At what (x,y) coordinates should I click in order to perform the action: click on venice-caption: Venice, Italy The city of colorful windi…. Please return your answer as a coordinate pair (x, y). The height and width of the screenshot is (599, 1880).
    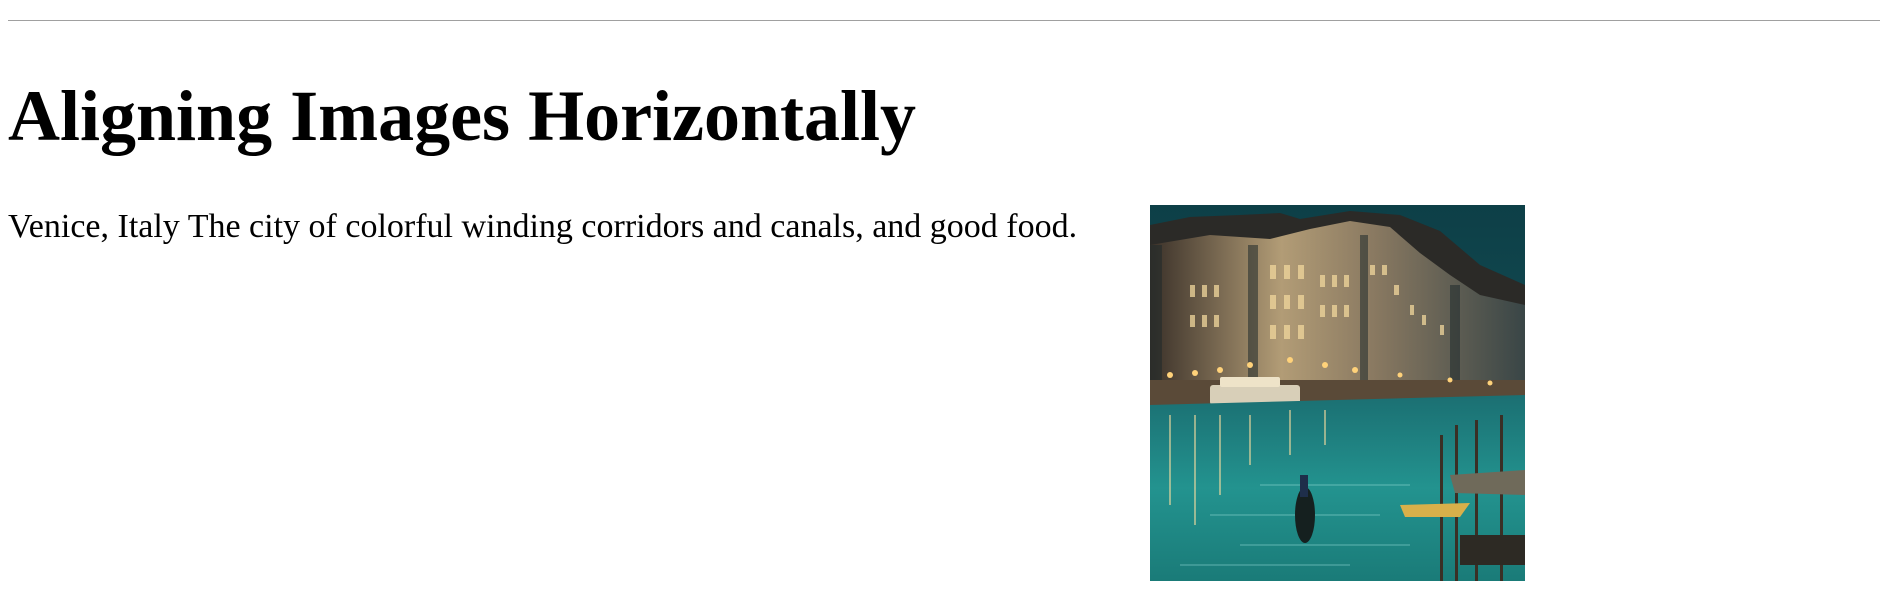
    Looking at the image, I should click on (543, 226).